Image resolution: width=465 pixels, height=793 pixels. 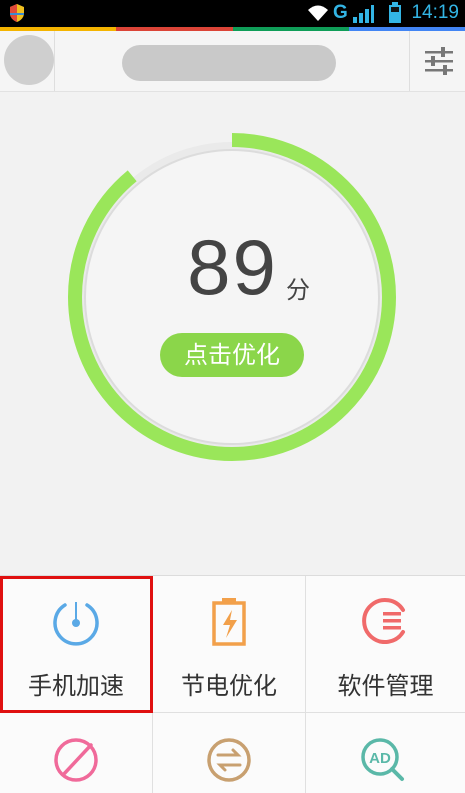 What do you see at coordinates (435, 12) in the screenshot?
I see `clock: 14:19` at bounding box center [435, 12].